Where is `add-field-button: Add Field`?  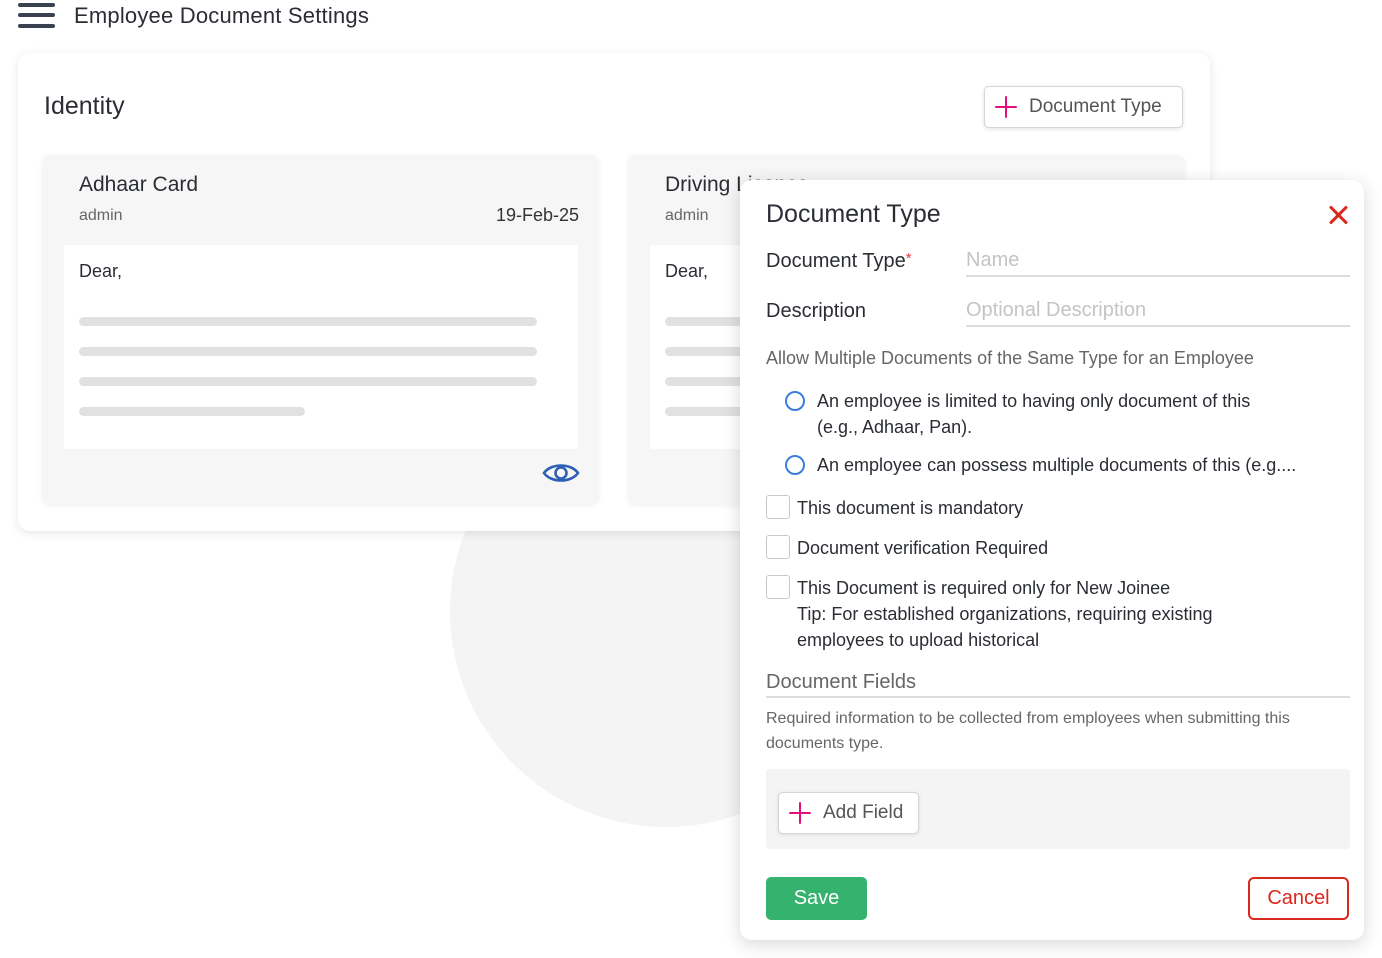 add-field-button: Add Field is located at coordinates (848, 813).